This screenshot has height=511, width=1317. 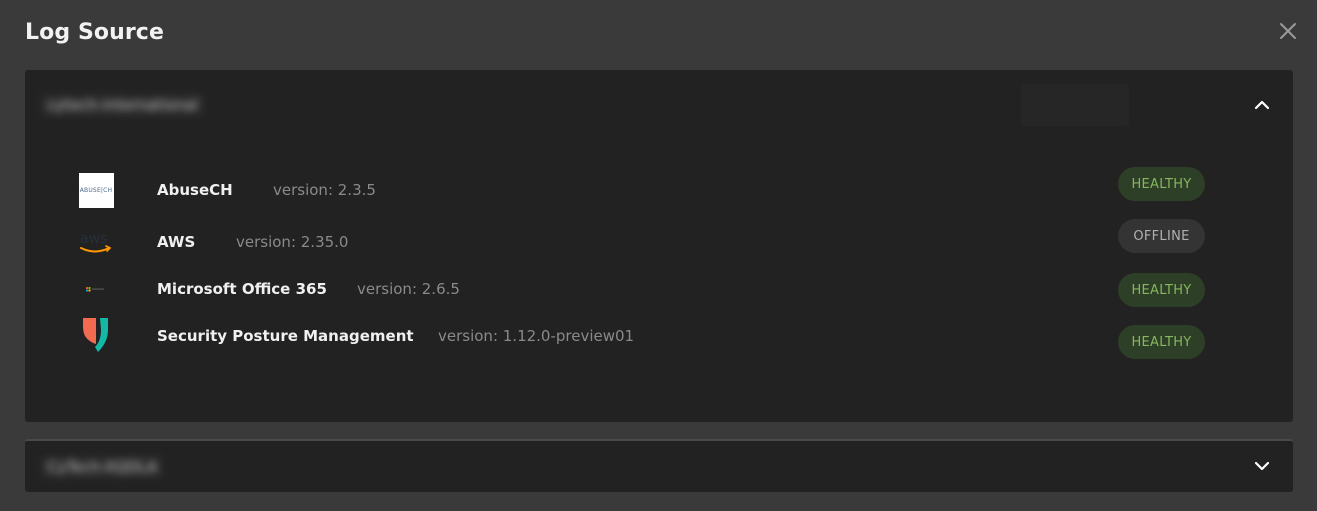 I want to click on microsoft-logo, so click(x=96, y=289).